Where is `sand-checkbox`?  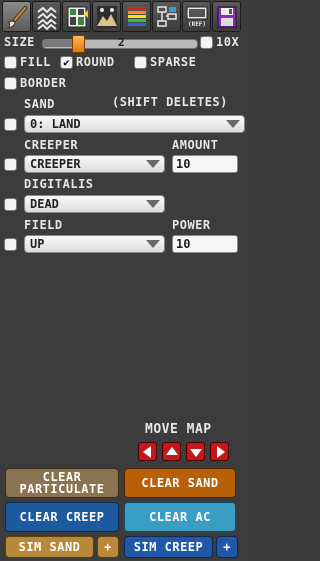
sand-checkbox is located at coordinates (10, 124).